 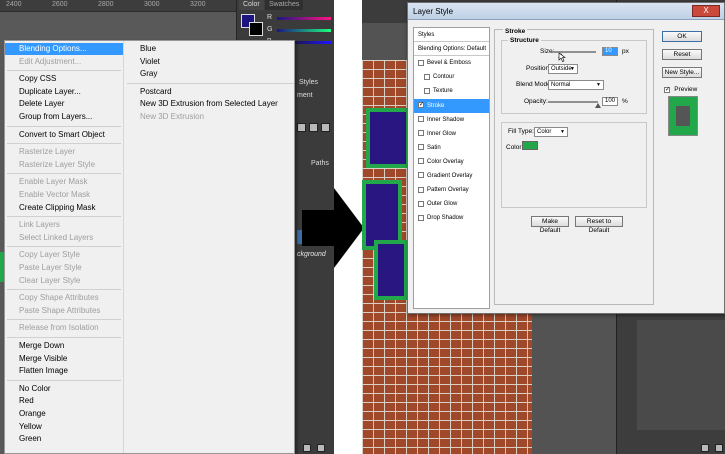 I want to click on menu-item: Link Layers, so click(x=39, y=225).